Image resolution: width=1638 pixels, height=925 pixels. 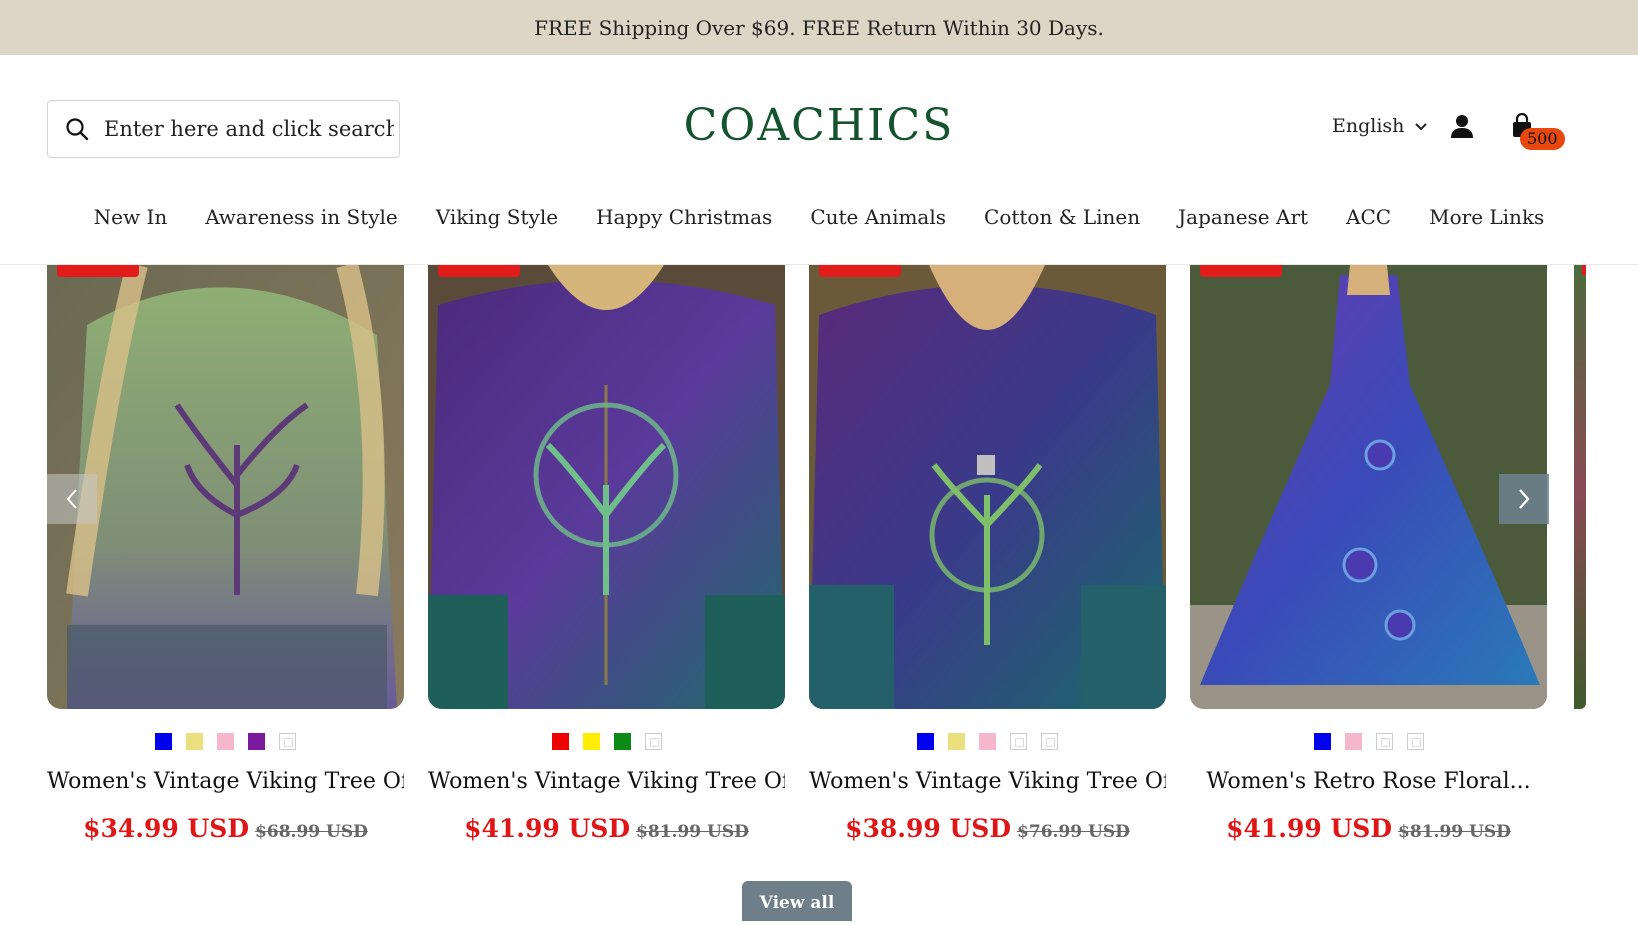 What do you see at coordinates (1073, 832) in the screenshot?
I see `original-price: $76.99 USD` at bounding box center [1073, 832].